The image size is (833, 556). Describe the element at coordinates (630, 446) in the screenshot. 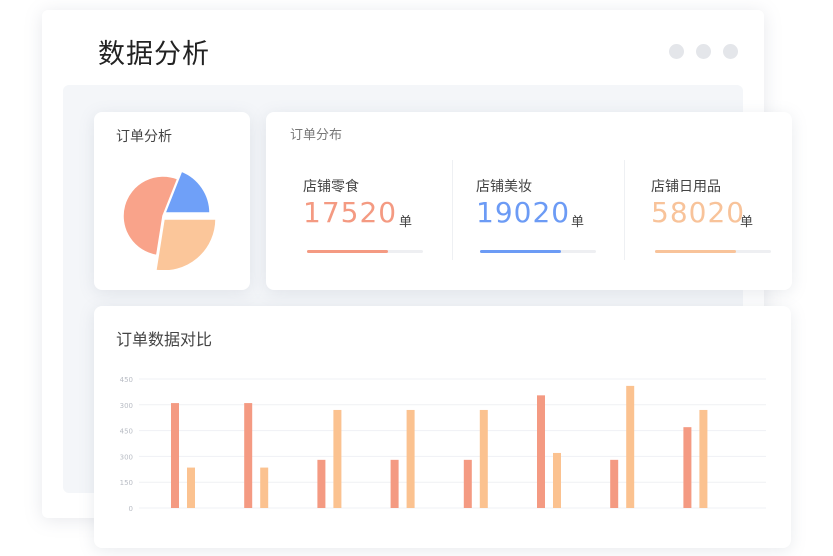

I see `bar-series2-group7` at that location.